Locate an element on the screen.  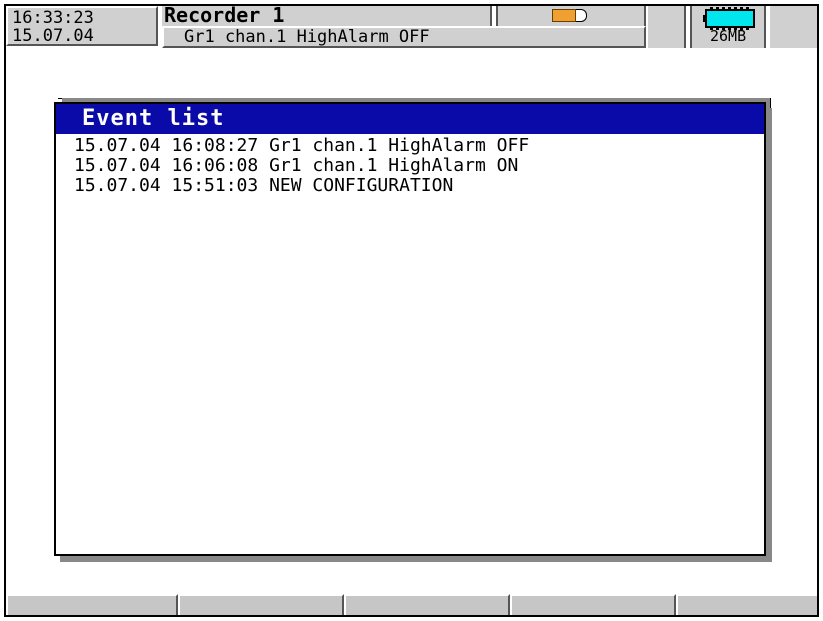
status-message: Gr1 chan.1 HighAlarm OFF is located at coordinates (307, 37).